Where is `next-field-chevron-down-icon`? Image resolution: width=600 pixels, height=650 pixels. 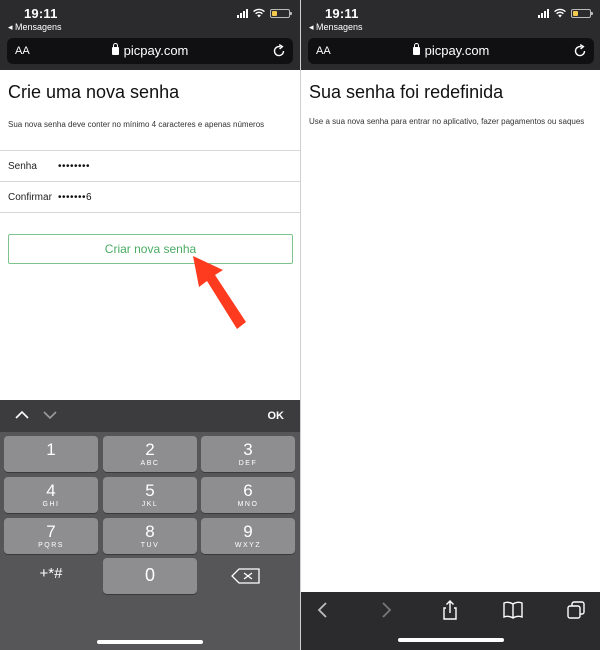 next-field-chevron-down-icon is located at coordinates (50, 415).